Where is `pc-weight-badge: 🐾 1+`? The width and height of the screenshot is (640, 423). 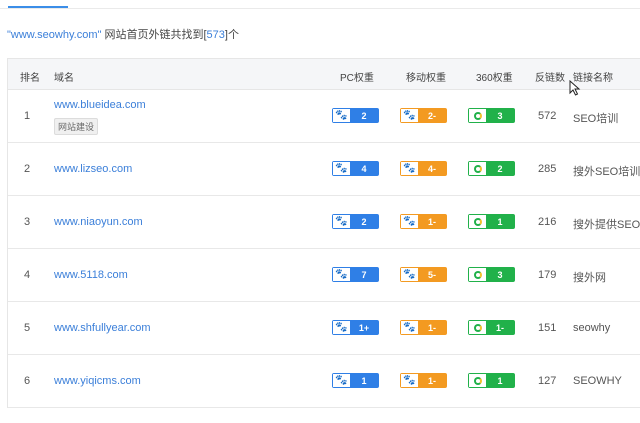 pc-weight-badge: 🐾 1+ is located at coordinates (355, 327).